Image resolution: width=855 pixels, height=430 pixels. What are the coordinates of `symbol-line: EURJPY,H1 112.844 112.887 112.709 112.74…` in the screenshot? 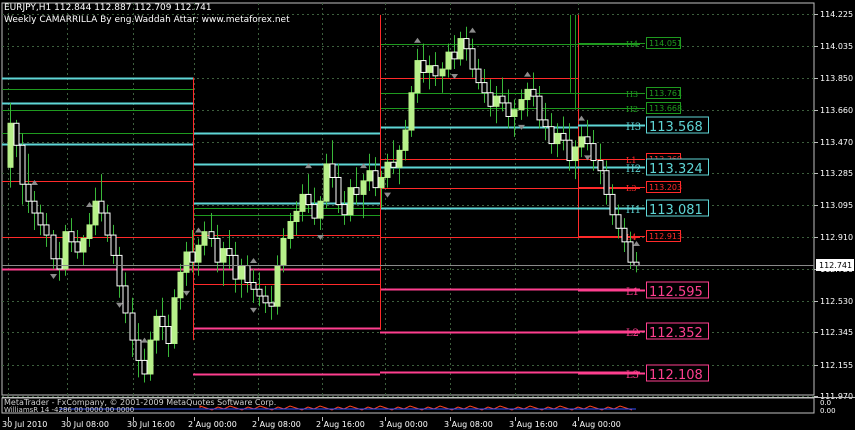 It's located at (108, 8).